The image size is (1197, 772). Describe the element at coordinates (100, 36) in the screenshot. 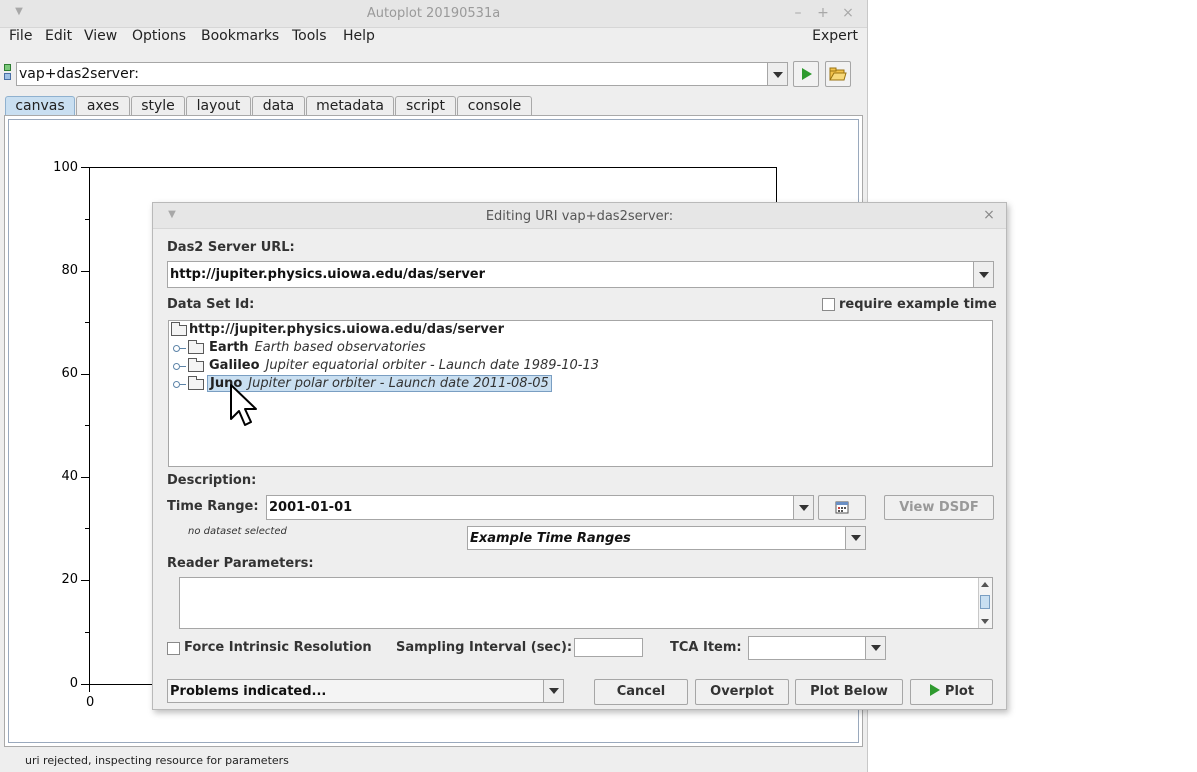

I see `menu-view: View` at that location.